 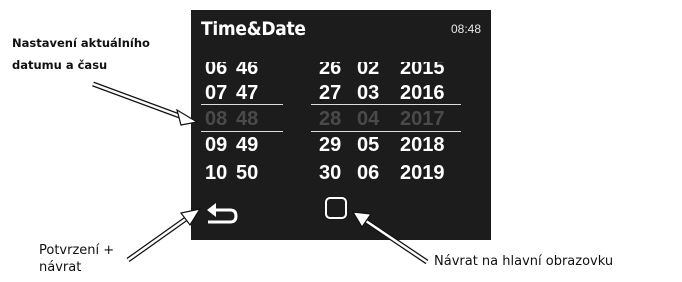 I want to click on app-title: Time&Date, so click(x=253, y=29).